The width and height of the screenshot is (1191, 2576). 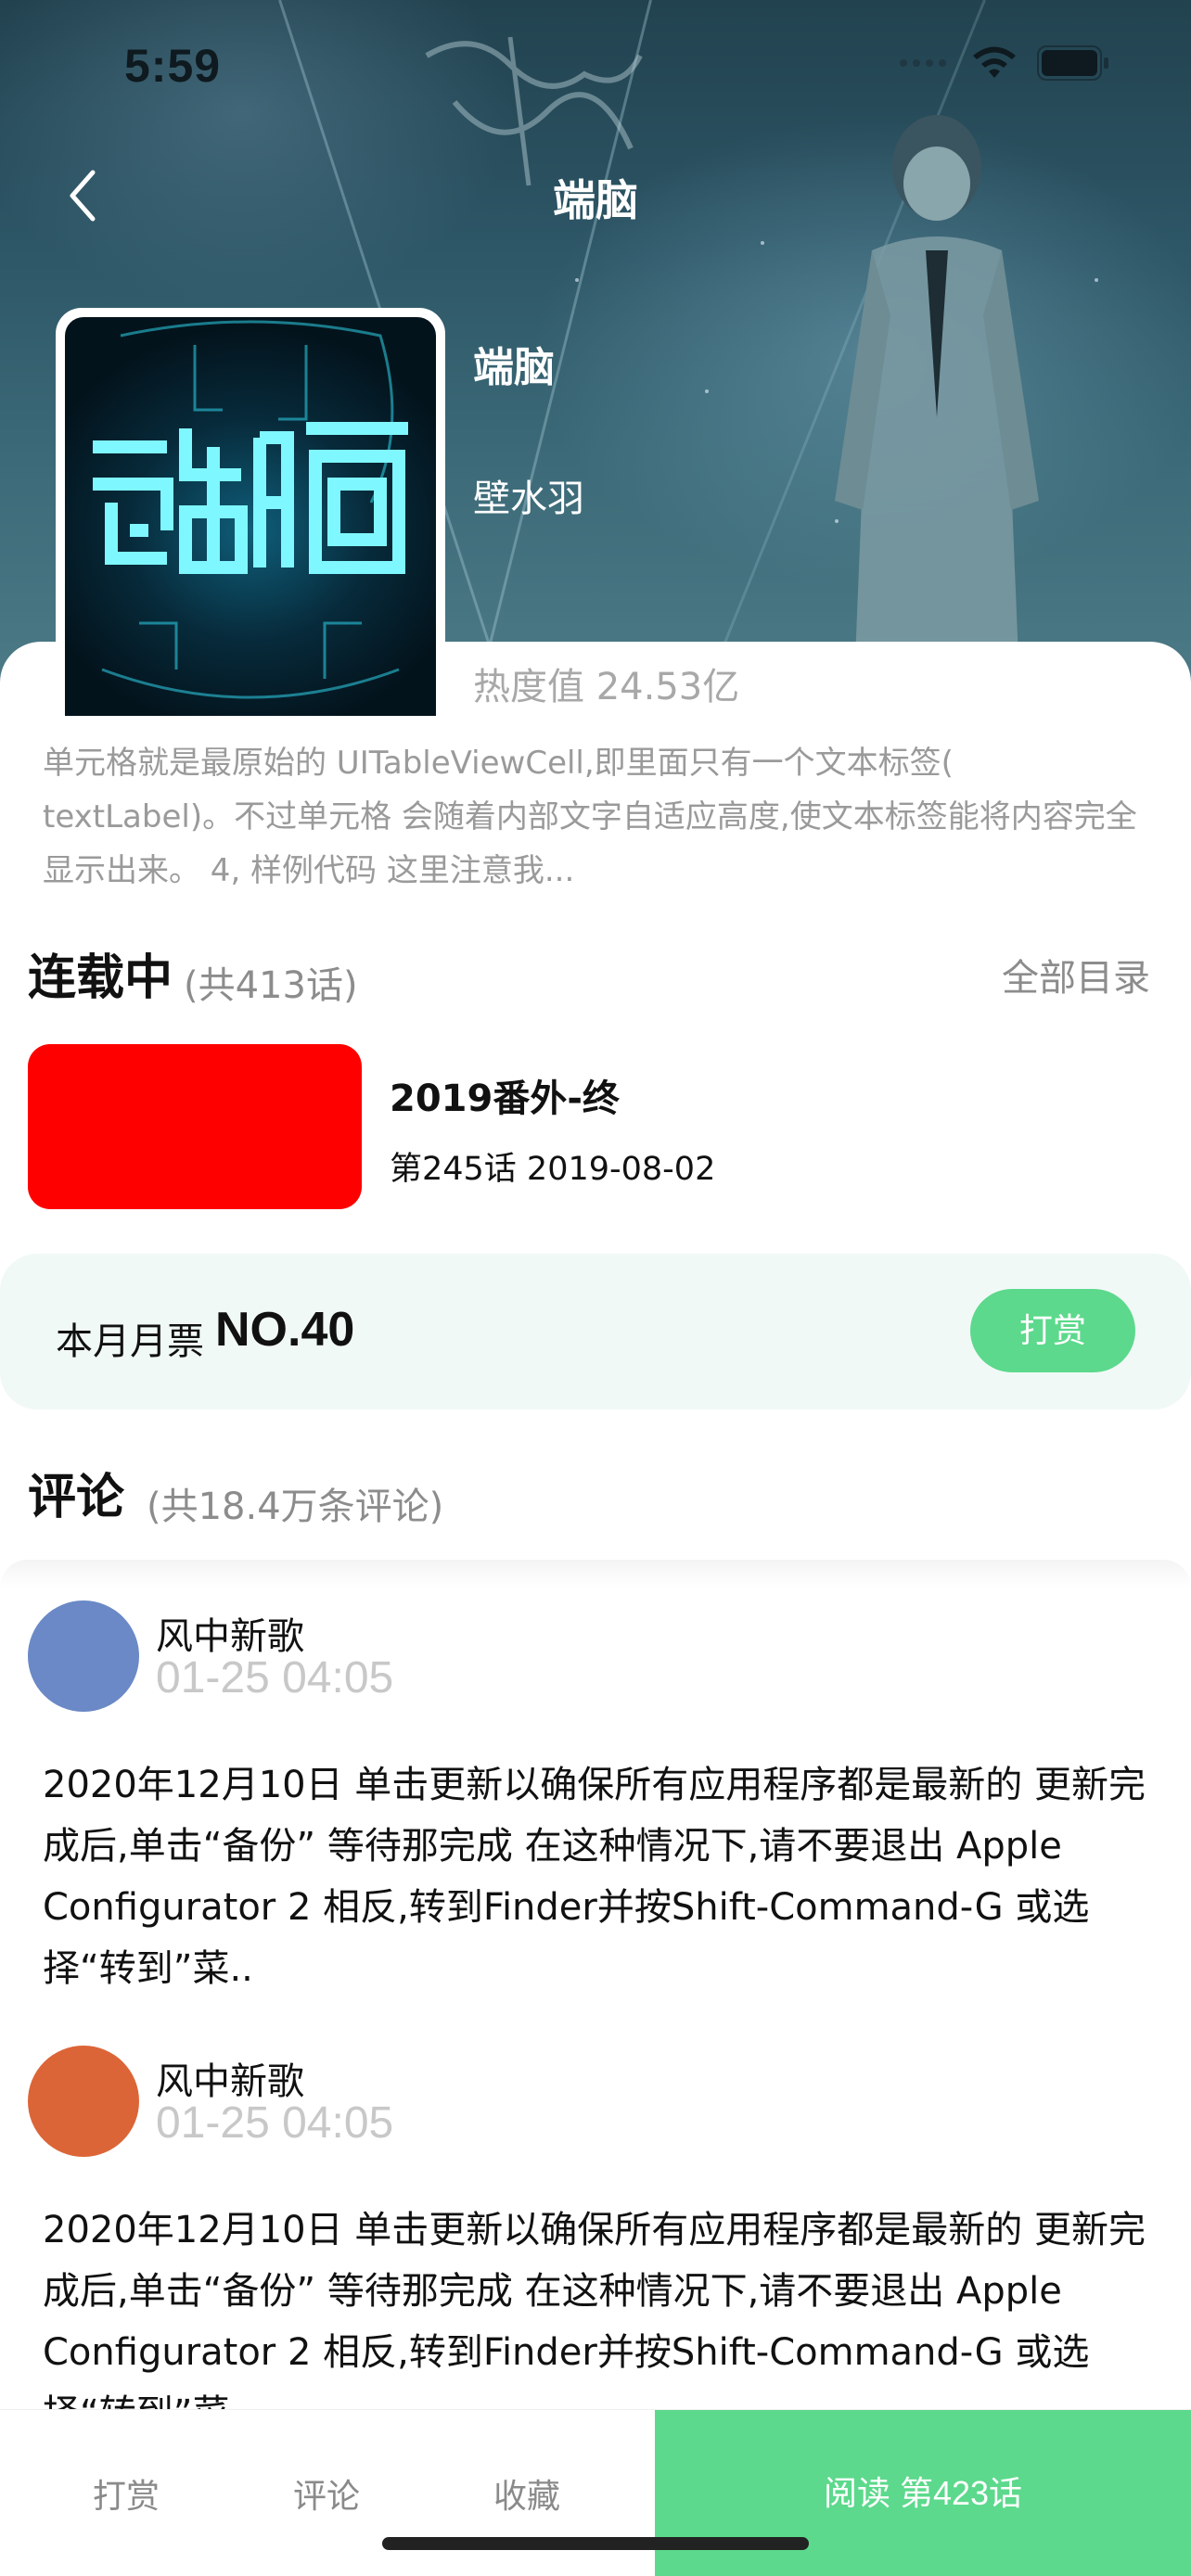 I want to click on chapter-count: (共413话), so click(x=271, y=985).